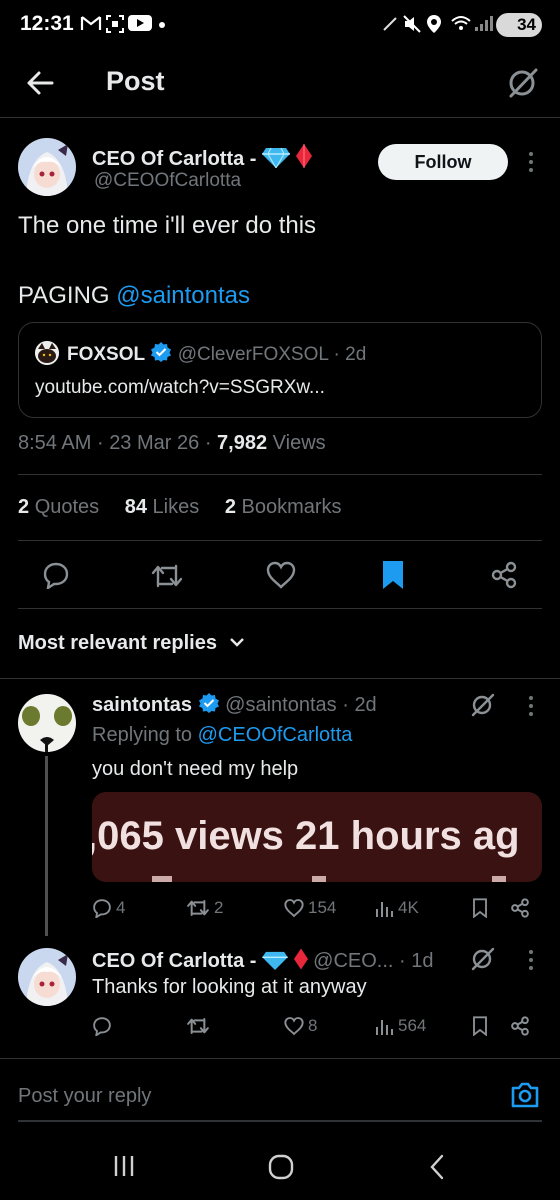 This screenshot has width=560, height=1200. What do you see at coordinates (219, 907) in the screenshot?
I see `reply1-repost-count: 2` at bounding box center [219, 907].